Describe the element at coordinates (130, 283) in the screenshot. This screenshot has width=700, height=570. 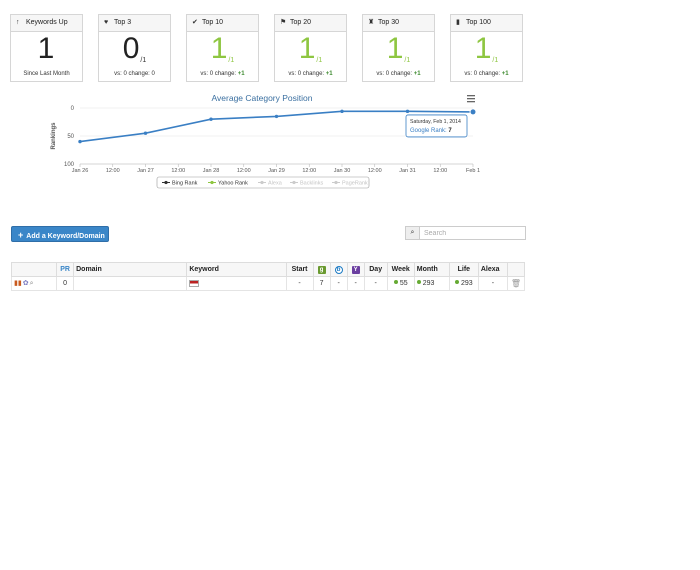
I see `cell-domain` at that location.